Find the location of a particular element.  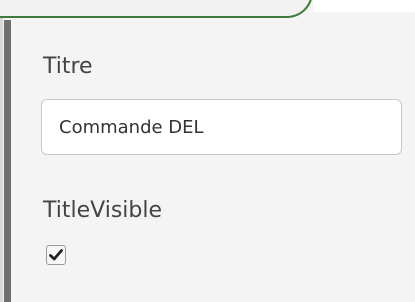

title-visible-checkbox is located at coordinates (56, 255).